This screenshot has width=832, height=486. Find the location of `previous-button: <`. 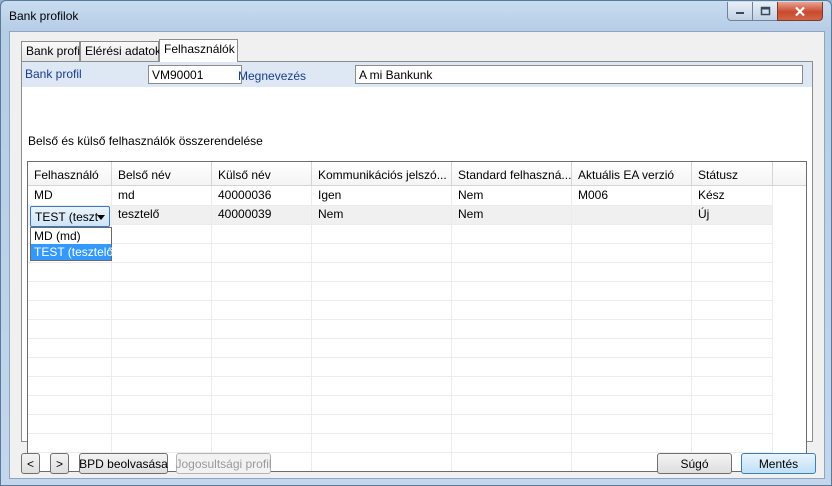

previous-button: < is located at coordinates (30, 463).